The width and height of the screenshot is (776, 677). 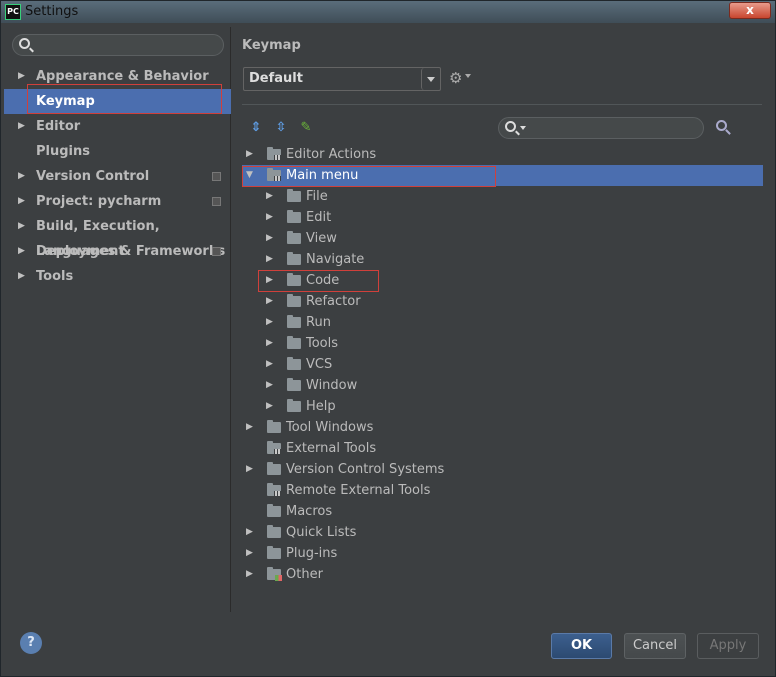 I want to click on find-by-shortcut-icon, so click(x=723, y=127).